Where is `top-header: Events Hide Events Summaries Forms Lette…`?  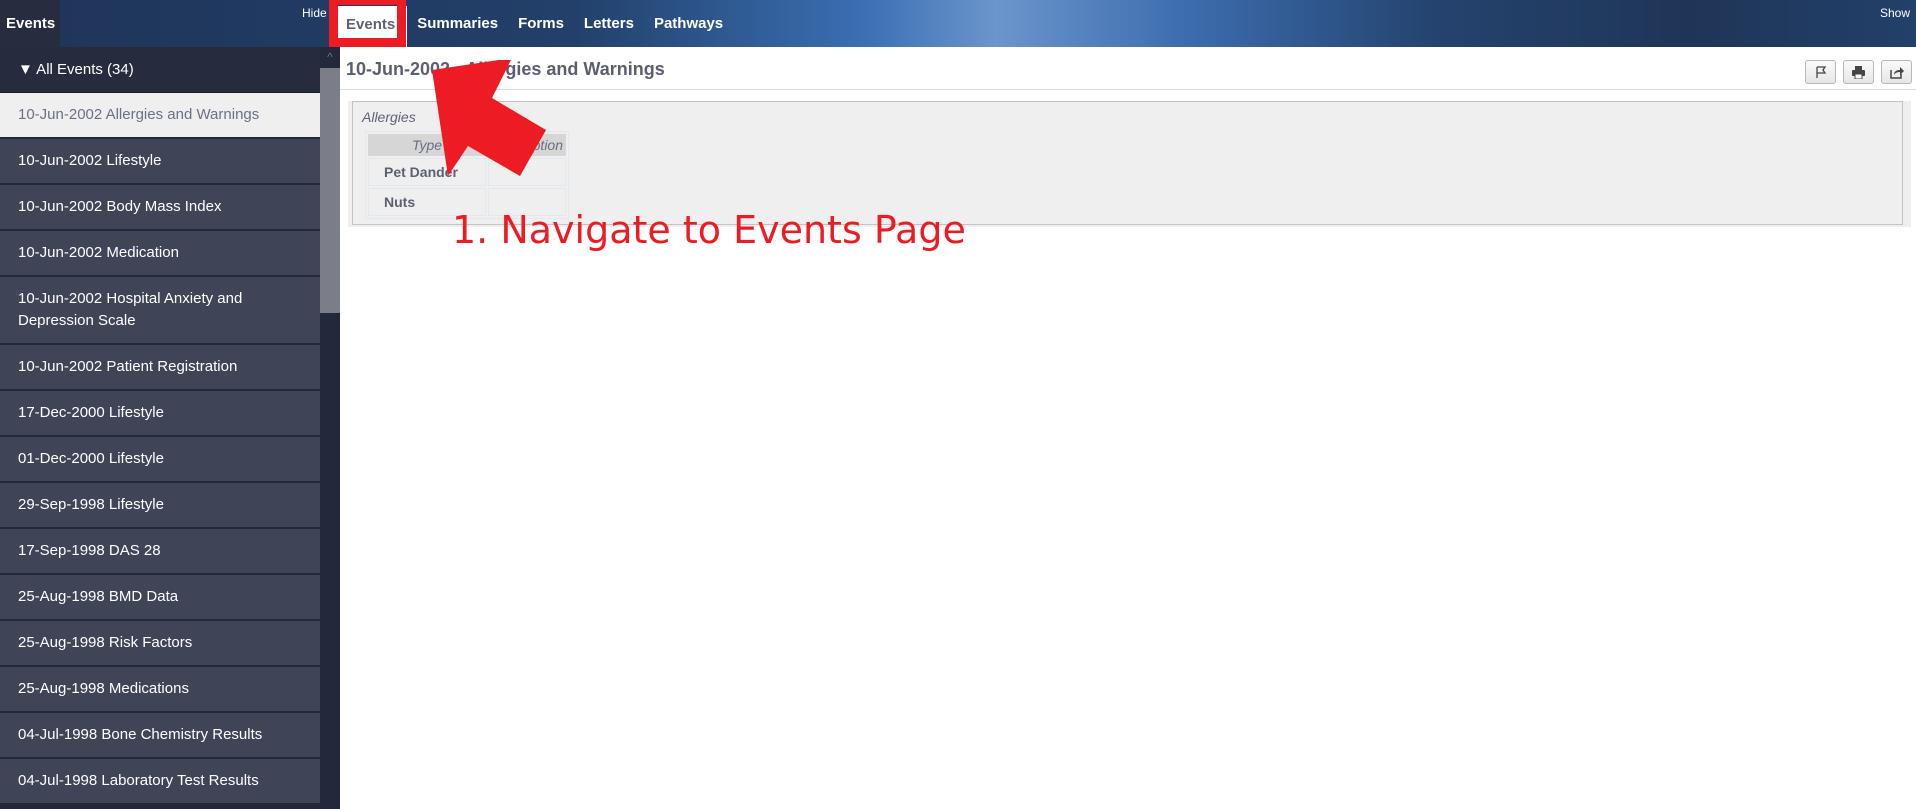 top-header: Events Hide Events Summaries Forms Lette… is located at coordinates (958, 23).